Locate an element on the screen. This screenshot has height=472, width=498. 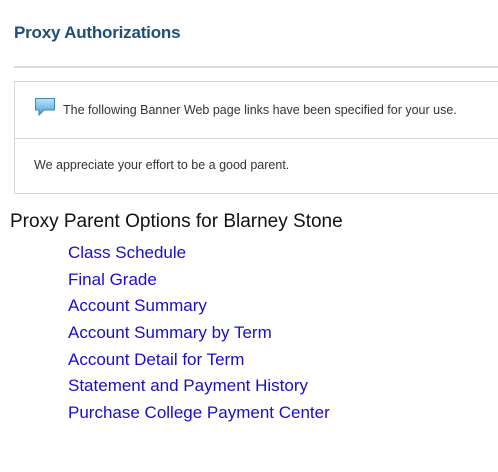
statement-payment-history-link: Statement and Payment History is located at coordinates (188, 385).